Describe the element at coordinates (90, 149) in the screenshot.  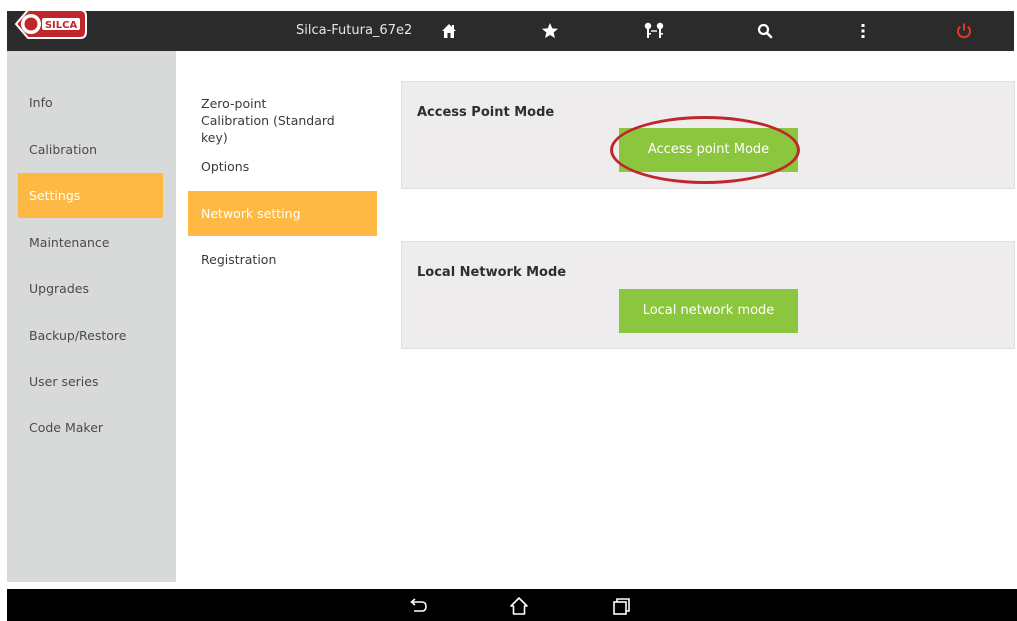
I see `sidebar-item-calibration: Calibration` at that location.